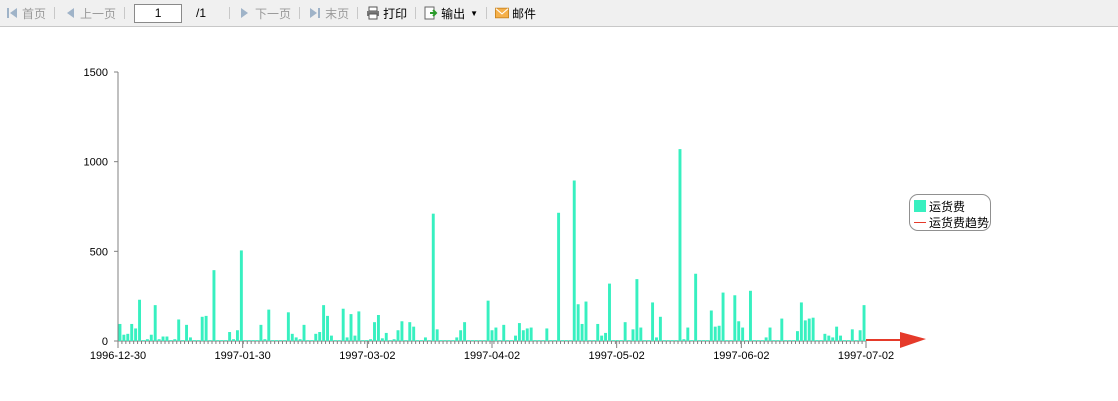  What do you see at coordinates (431, 13) in the screenshot?
I see `export-icon` at bounding box center [431, 13].